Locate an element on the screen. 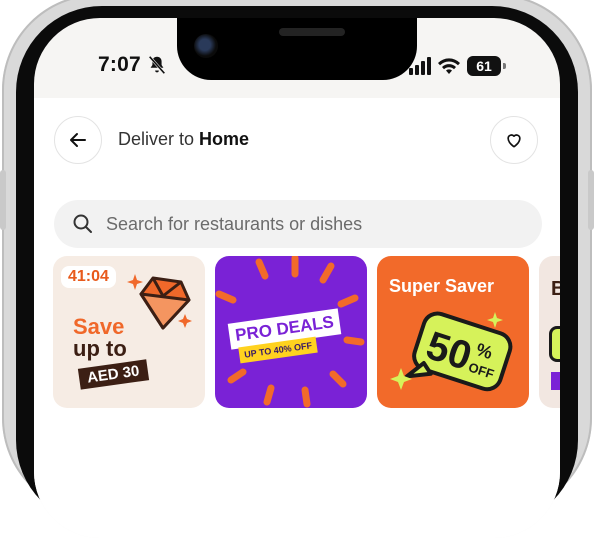  sparkle-icon is located at coordinates (446, 351).